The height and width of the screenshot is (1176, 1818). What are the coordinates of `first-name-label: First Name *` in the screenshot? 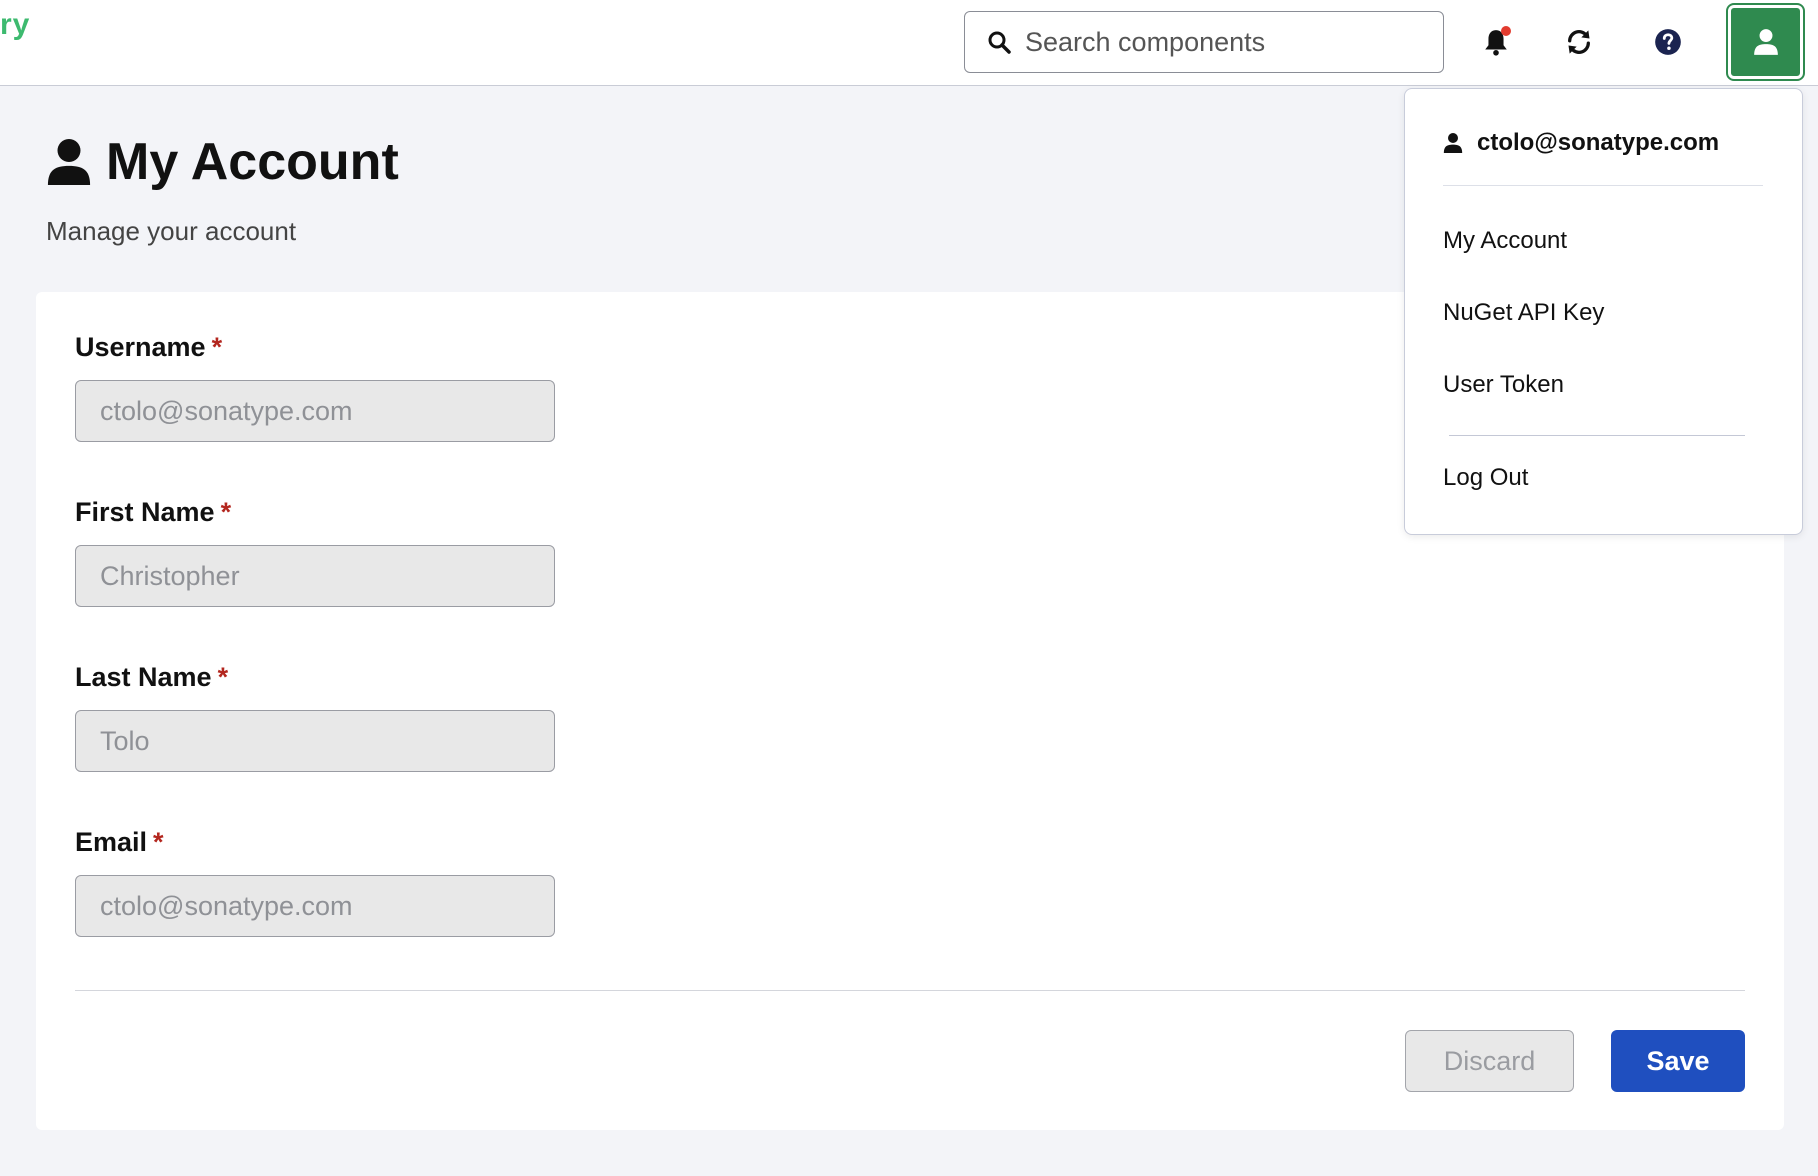 It's located at (153, 512).